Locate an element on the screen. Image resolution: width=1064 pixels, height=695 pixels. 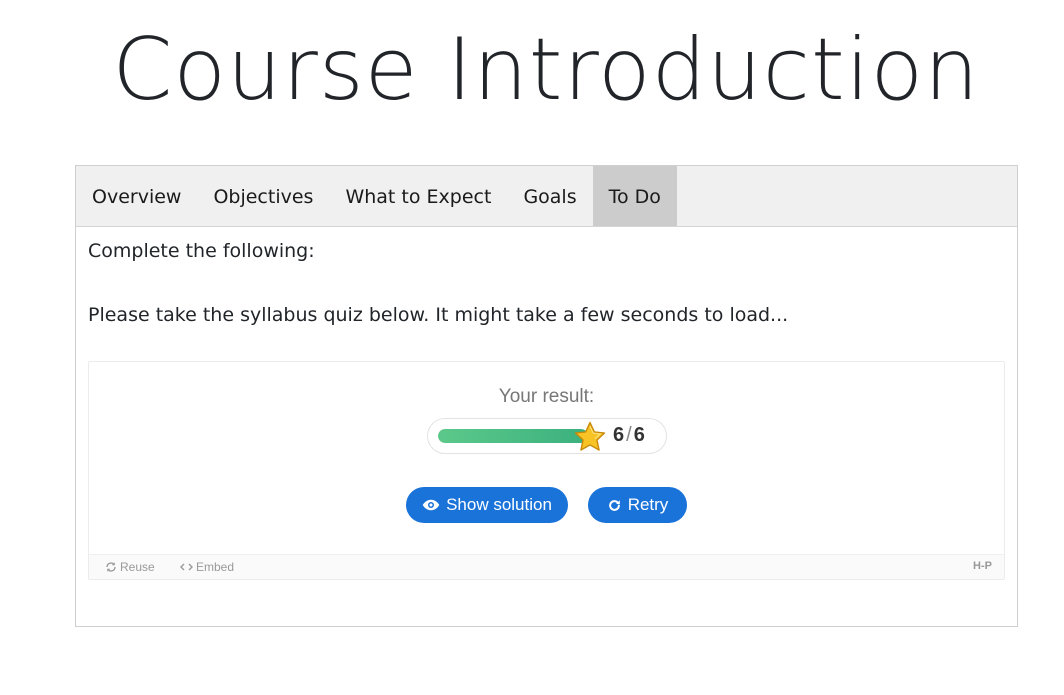
score-progress-track is located at coordinates (513, 436).